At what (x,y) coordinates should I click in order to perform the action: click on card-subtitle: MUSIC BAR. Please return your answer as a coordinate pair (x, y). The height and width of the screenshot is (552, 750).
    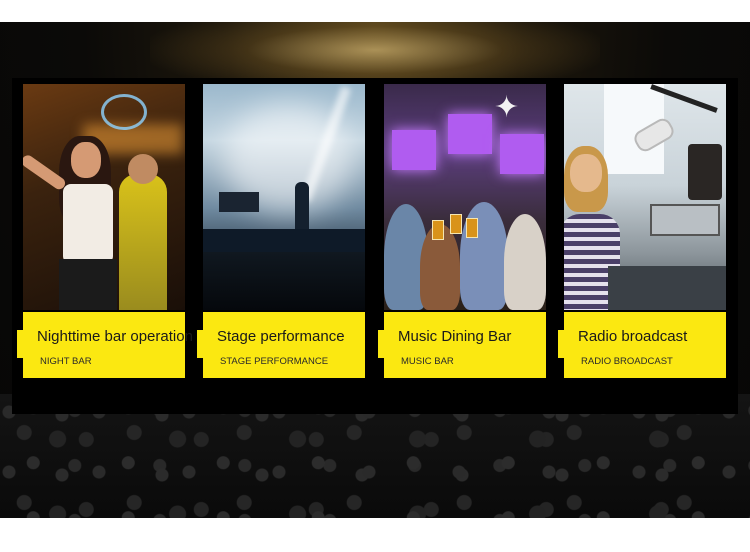
    Looking at the image, I should click on (427, 361).